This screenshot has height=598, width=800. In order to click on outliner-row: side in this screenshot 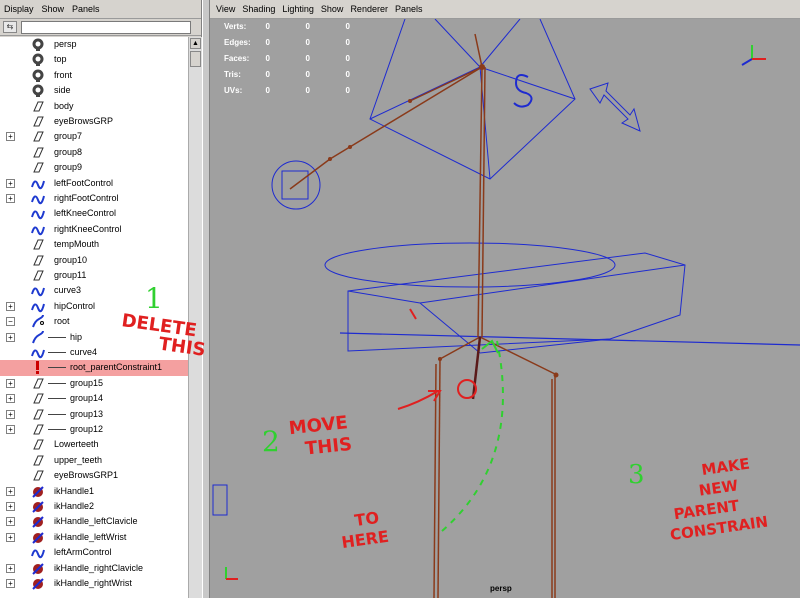, I will do `click(94, 90)`.